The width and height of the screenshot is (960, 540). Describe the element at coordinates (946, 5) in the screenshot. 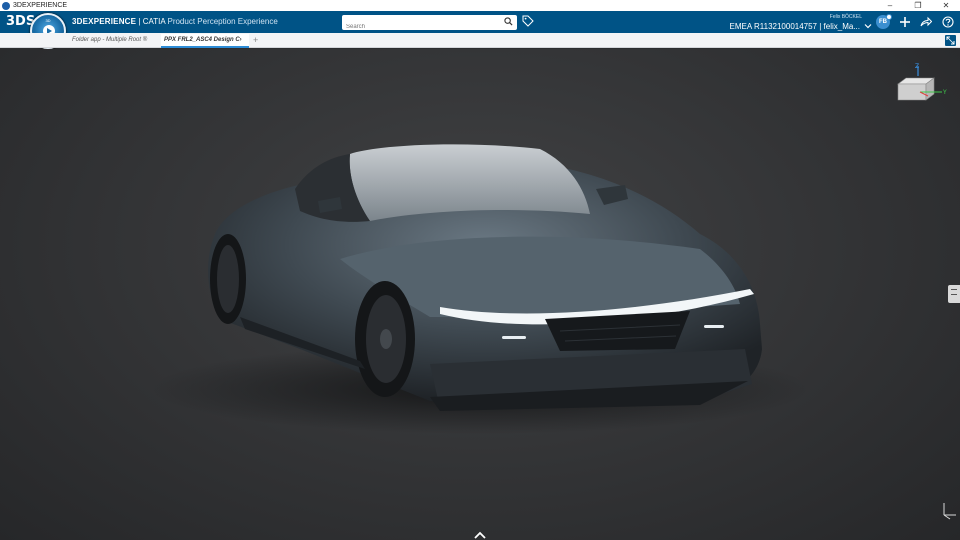

I see `close-button: ✕` at that location.